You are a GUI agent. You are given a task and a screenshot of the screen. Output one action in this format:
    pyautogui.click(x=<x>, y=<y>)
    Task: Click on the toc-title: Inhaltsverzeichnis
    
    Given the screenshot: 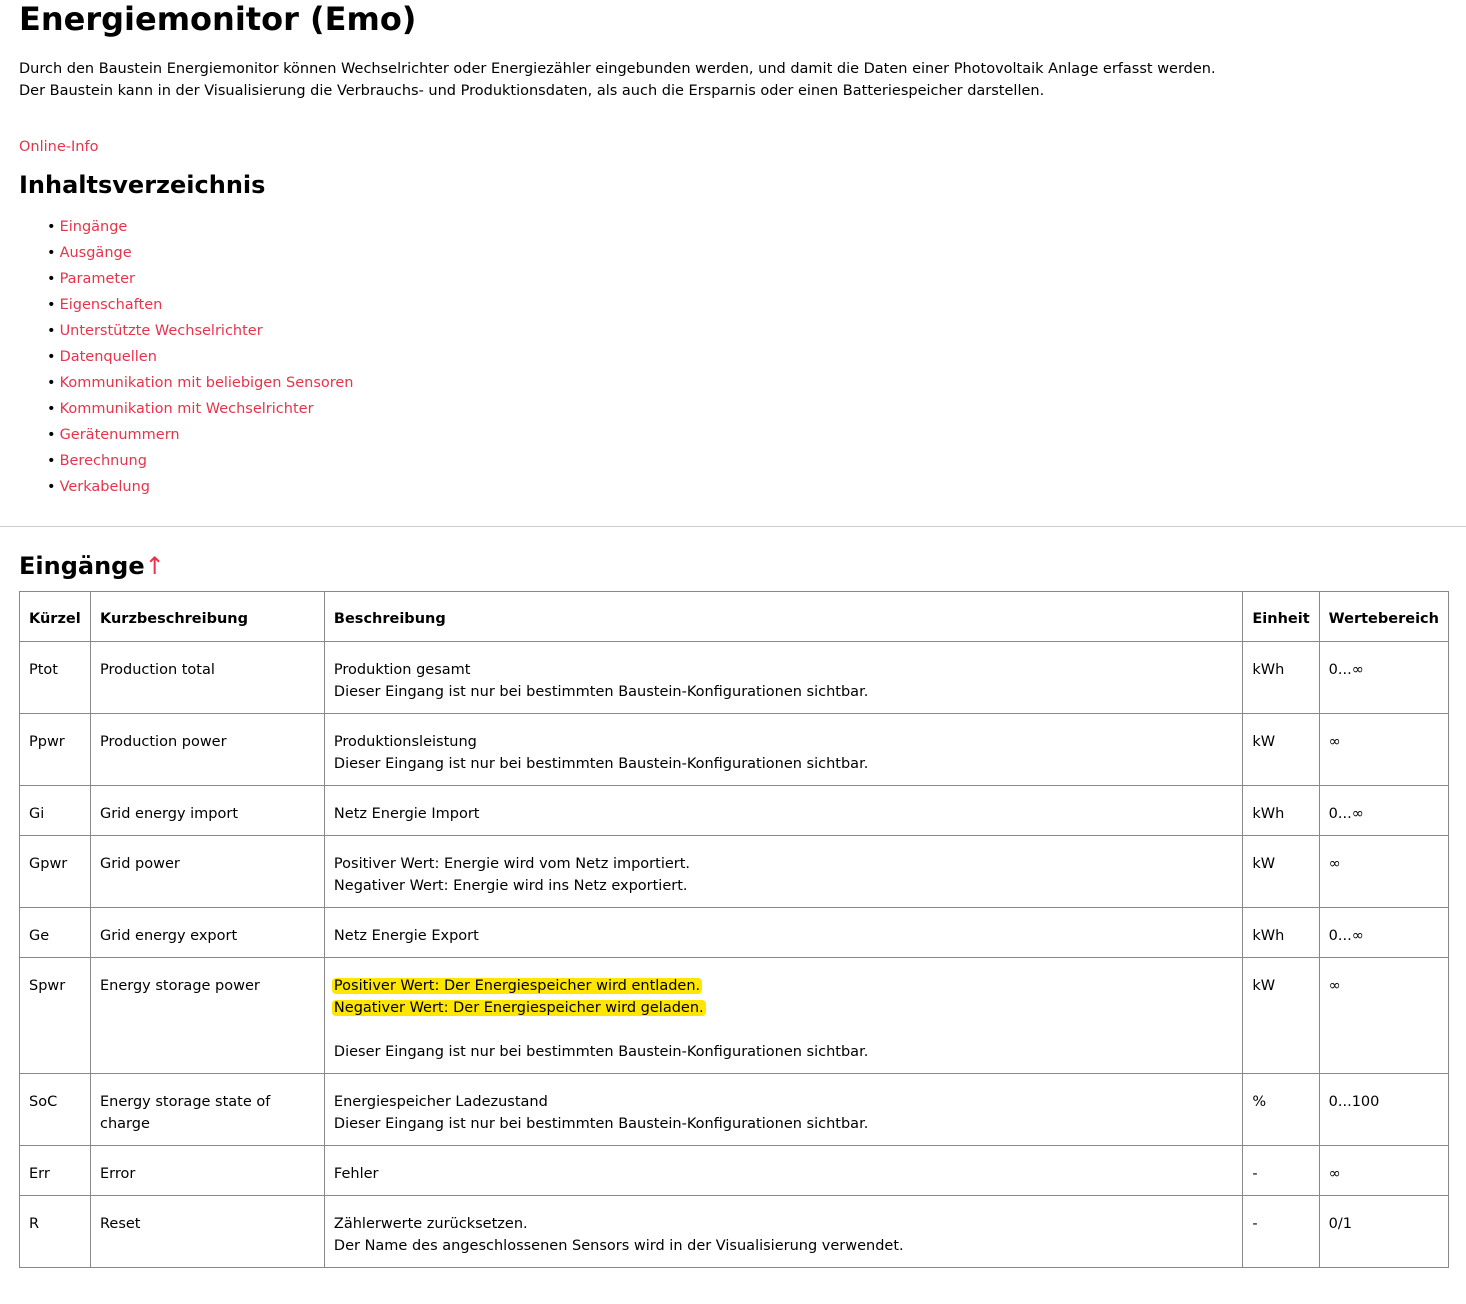 What is the action you would take?
    pyautogui.click(x=142, y=185)
    